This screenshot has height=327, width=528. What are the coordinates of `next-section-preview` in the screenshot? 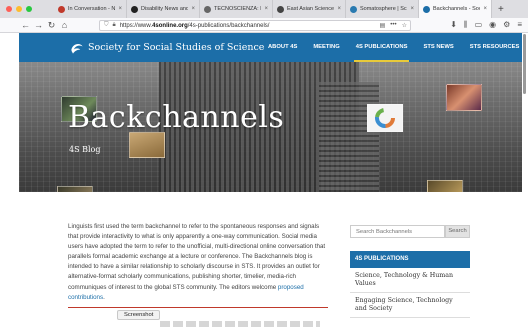 It's located at (240, 324).